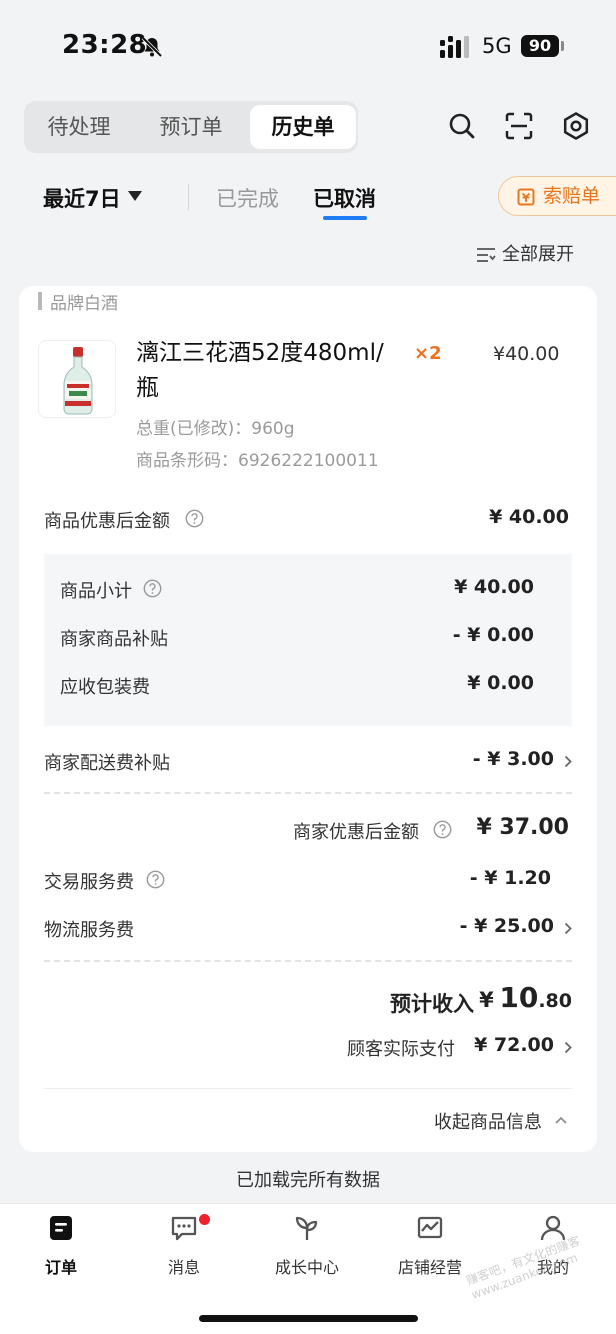 Image resolution: width=616 pixels, height=1334 pixels. Describe the element at coordinates (107, 763) in the screenshot. I see `row-label: 商家配送费补贴` at that location.